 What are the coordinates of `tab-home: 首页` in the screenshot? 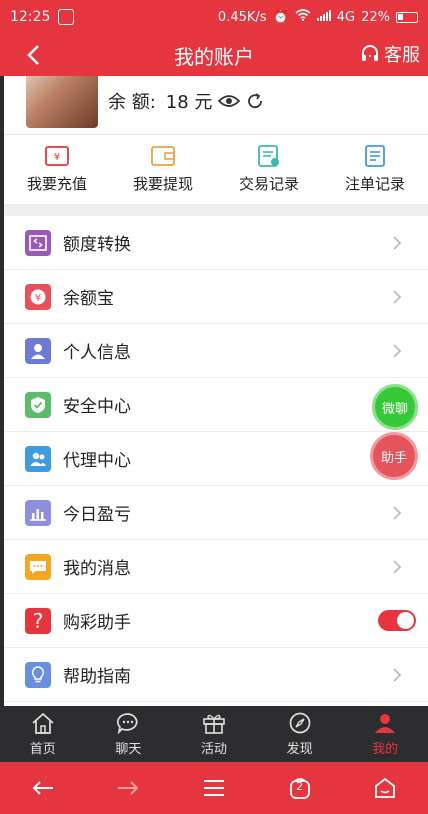 It's located at (43, 734).